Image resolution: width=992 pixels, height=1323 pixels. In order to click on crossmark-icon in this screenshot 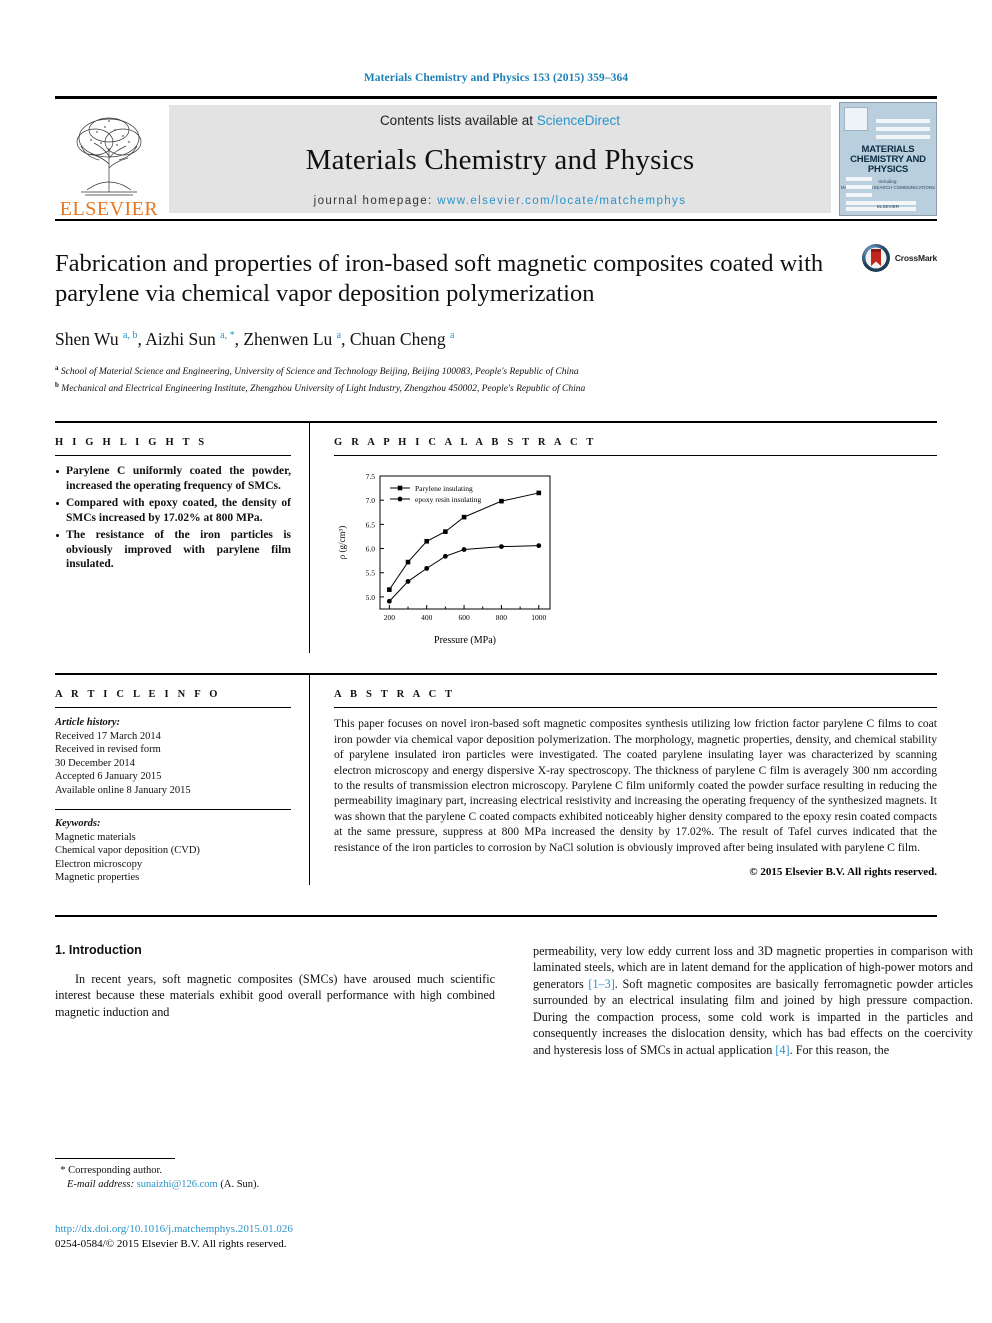, I will do `click(875, 258)`.